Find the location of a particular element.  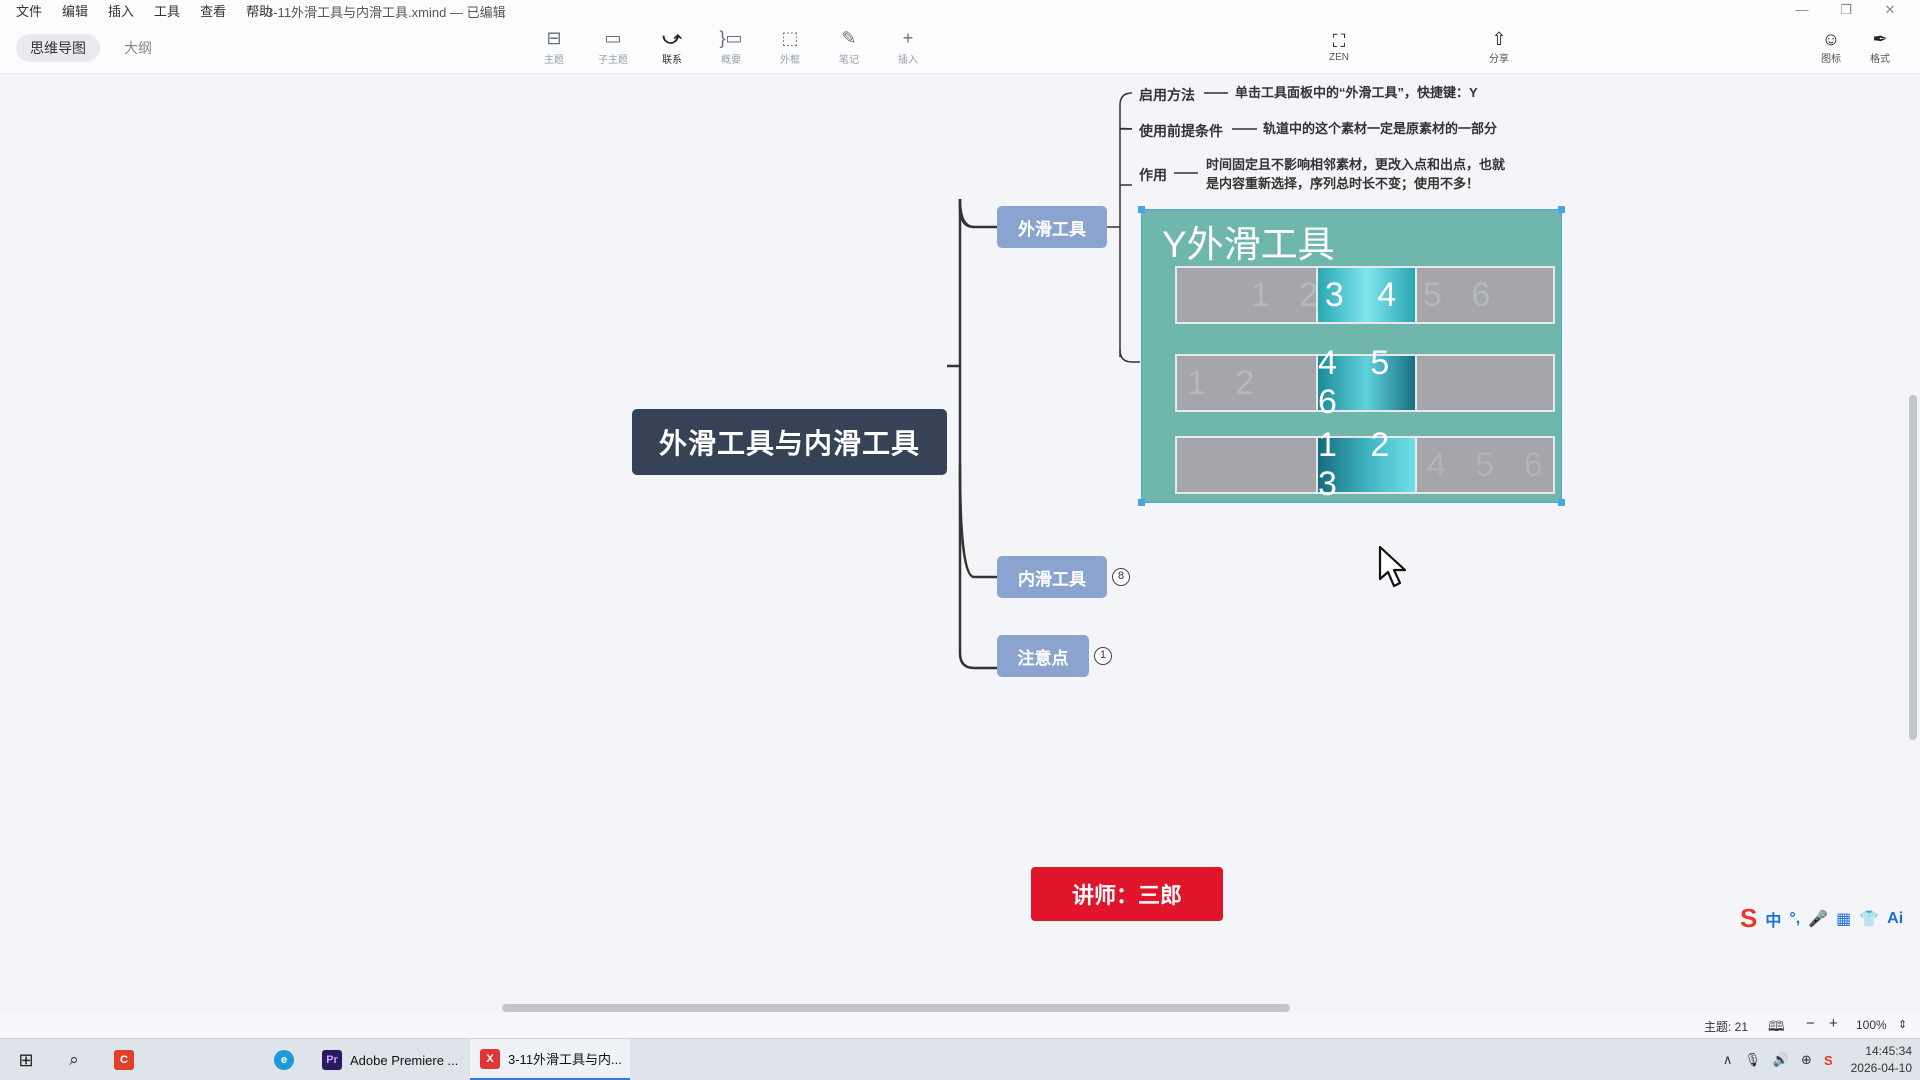

zen-icon: ⛶ is located at coordinates (1339, 40).